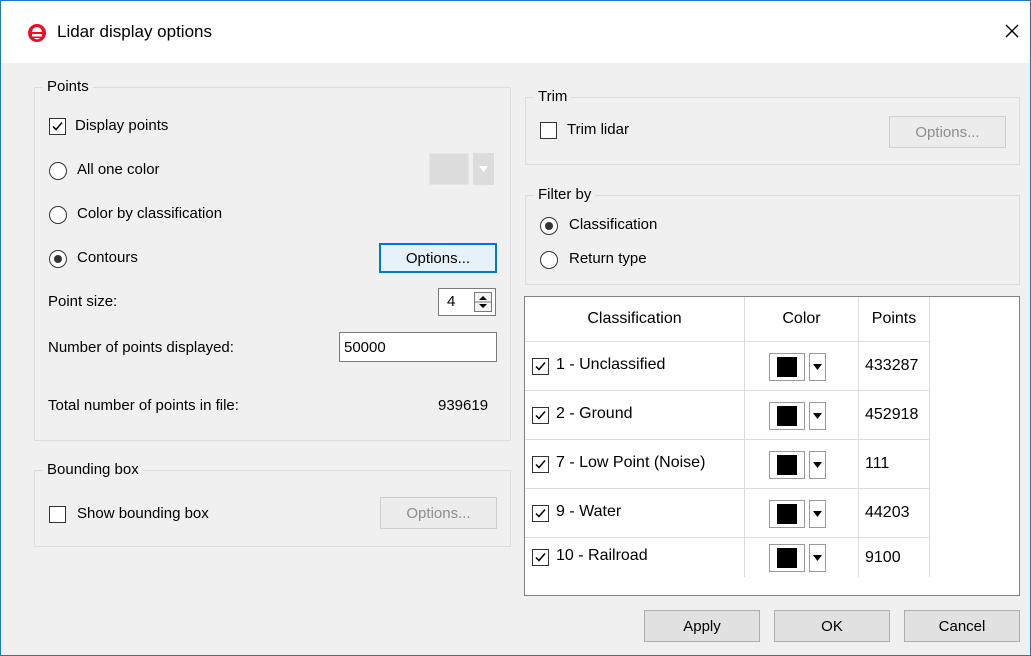 This screenshot has width=1031, height=656. I want to click on contours-label: Contours, so click(107, 257).